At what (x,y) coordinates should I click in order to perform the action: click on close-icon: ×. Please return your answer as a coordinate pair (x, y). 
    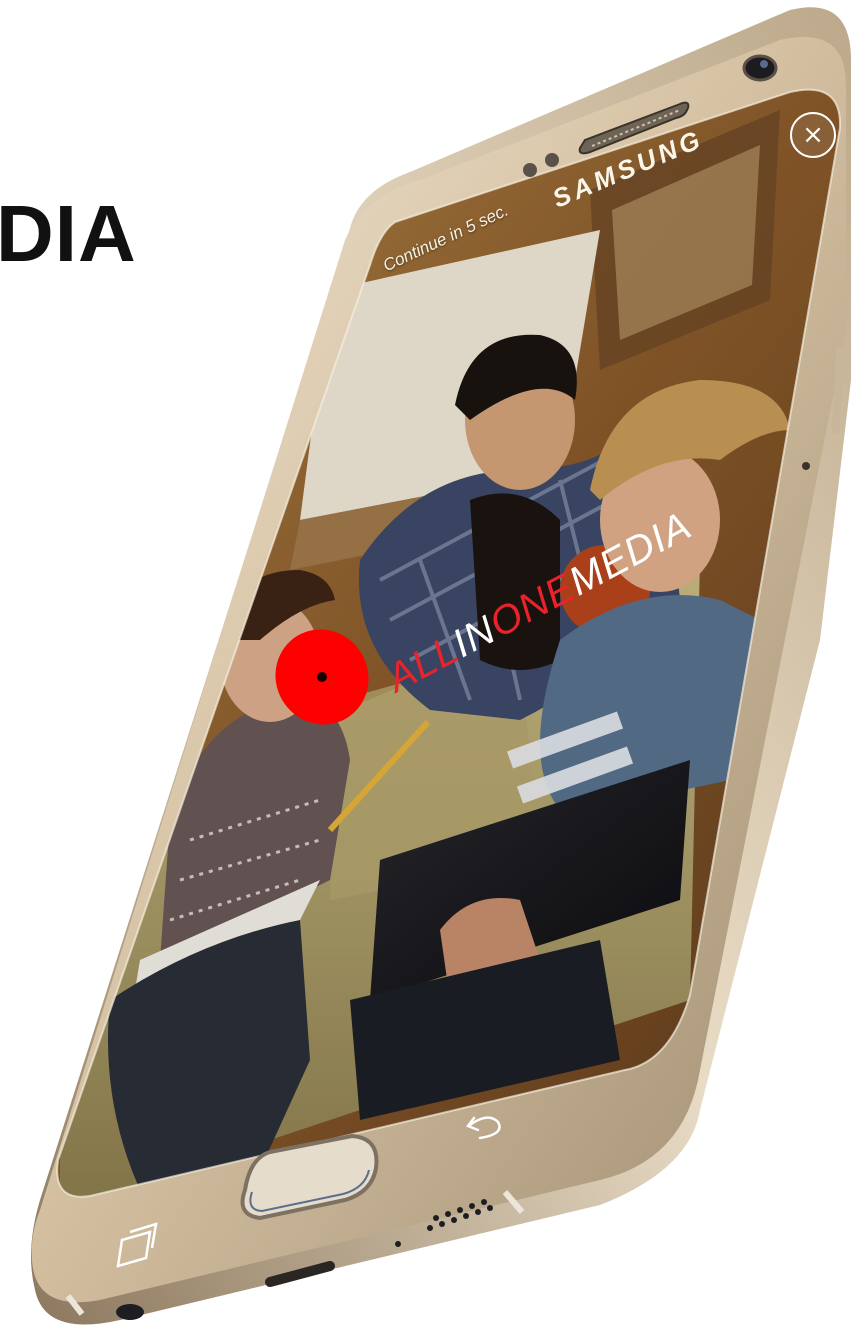
    Looking at the image, I should click on (813, 135).